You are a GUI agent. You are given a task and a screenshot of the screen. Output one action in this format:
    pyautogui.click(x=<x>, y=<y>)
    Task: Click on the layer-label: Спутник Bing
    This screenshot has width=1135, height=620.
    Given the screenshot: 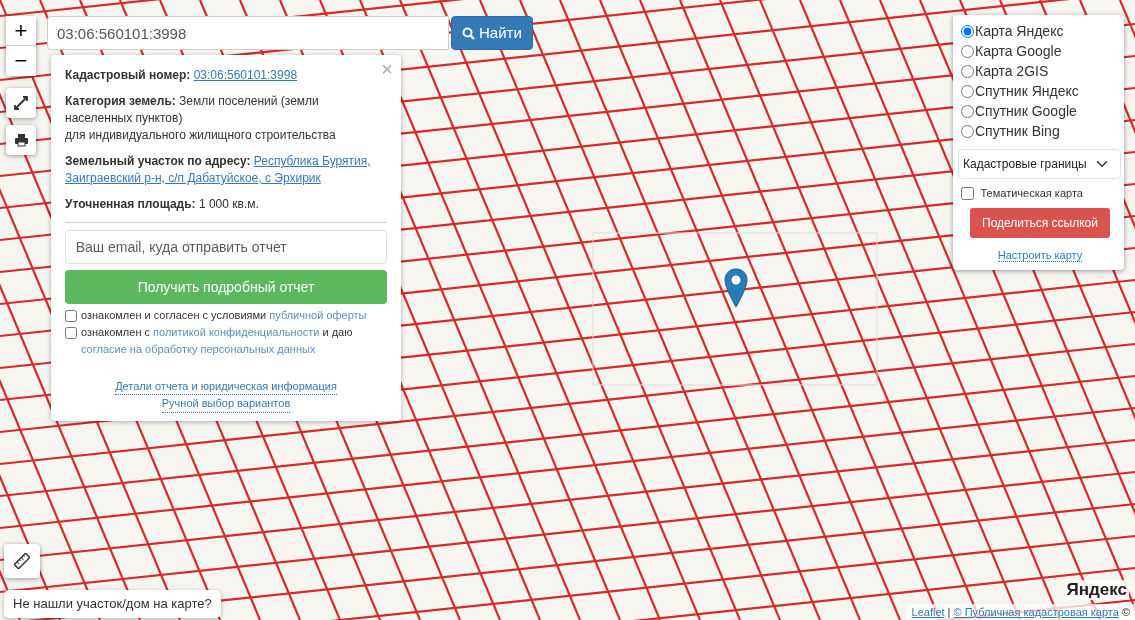 What is the action you would take?
    pyautogui.click(x=1017, y=131)
    